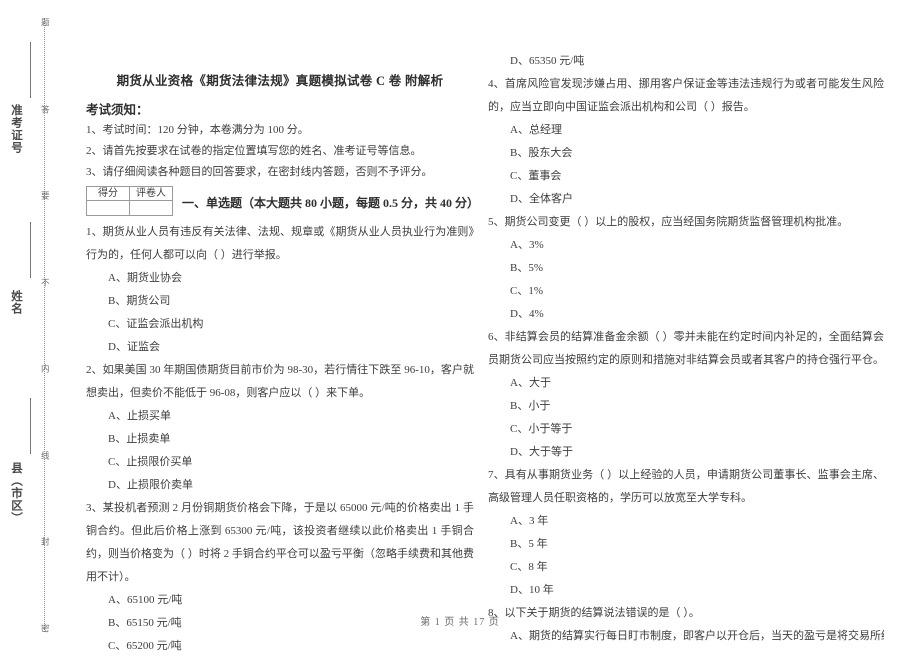 This screenshot has width=920, height=658. I want to click on score-box: 得分 评卷人, so click(129, 201).